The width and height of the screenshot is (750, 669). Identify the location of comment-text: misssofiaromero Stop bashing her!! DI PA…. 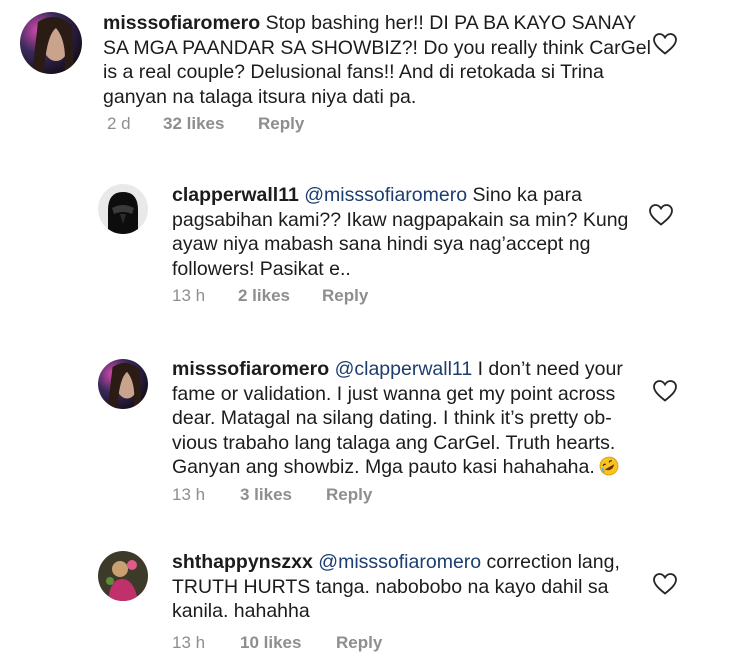
(383, 60).